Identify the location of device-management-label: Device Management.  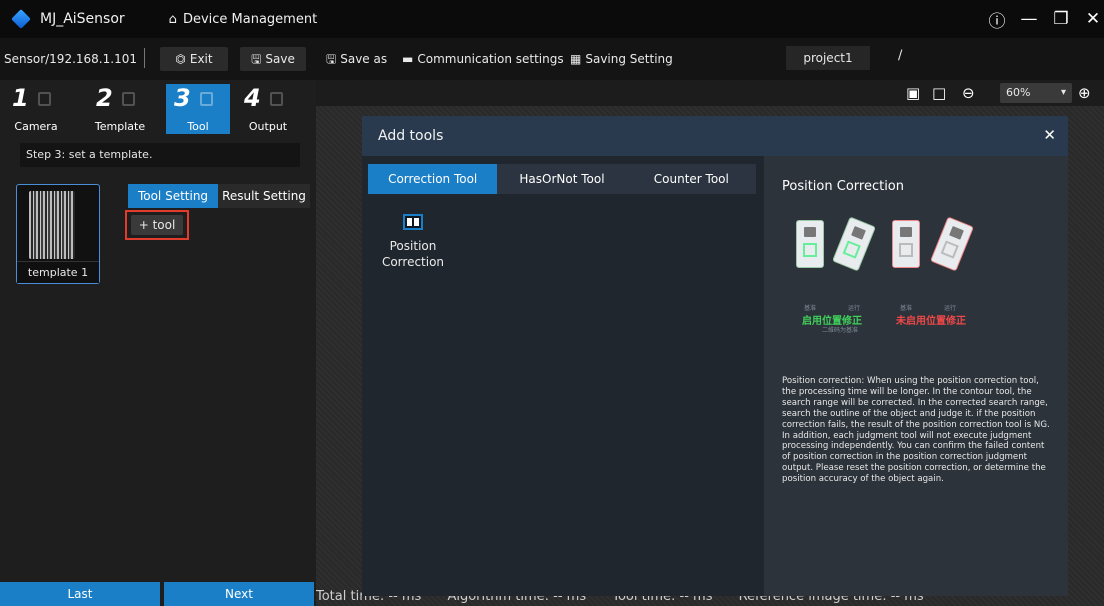
(250, 19).